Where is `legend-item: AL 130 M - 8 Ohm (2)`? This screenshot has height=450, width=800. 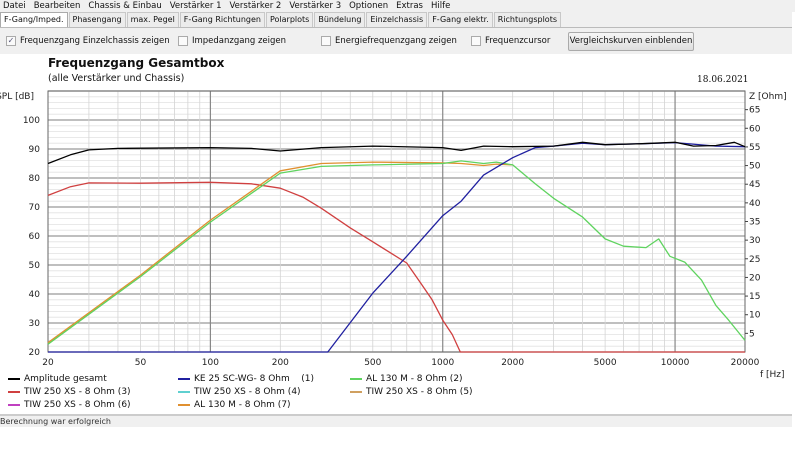
legend-item: AL 130 M - 8 Ohm (2) is located at coordinates (406, 379).